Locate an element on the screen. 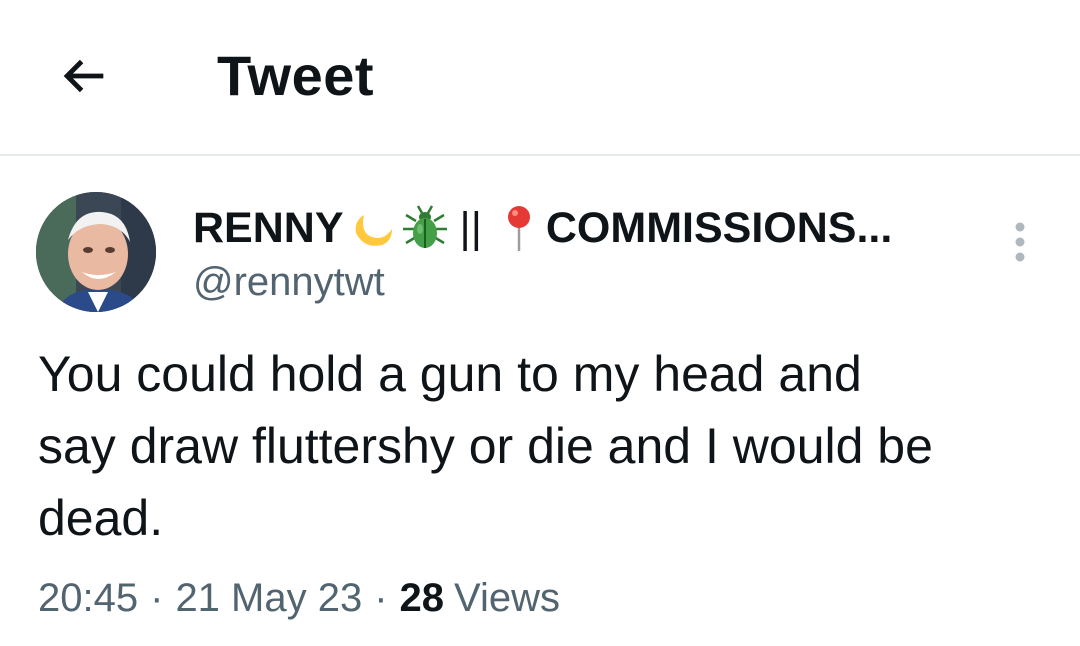  display-name-prefix: RENNY is located at coordinates (268, 227).